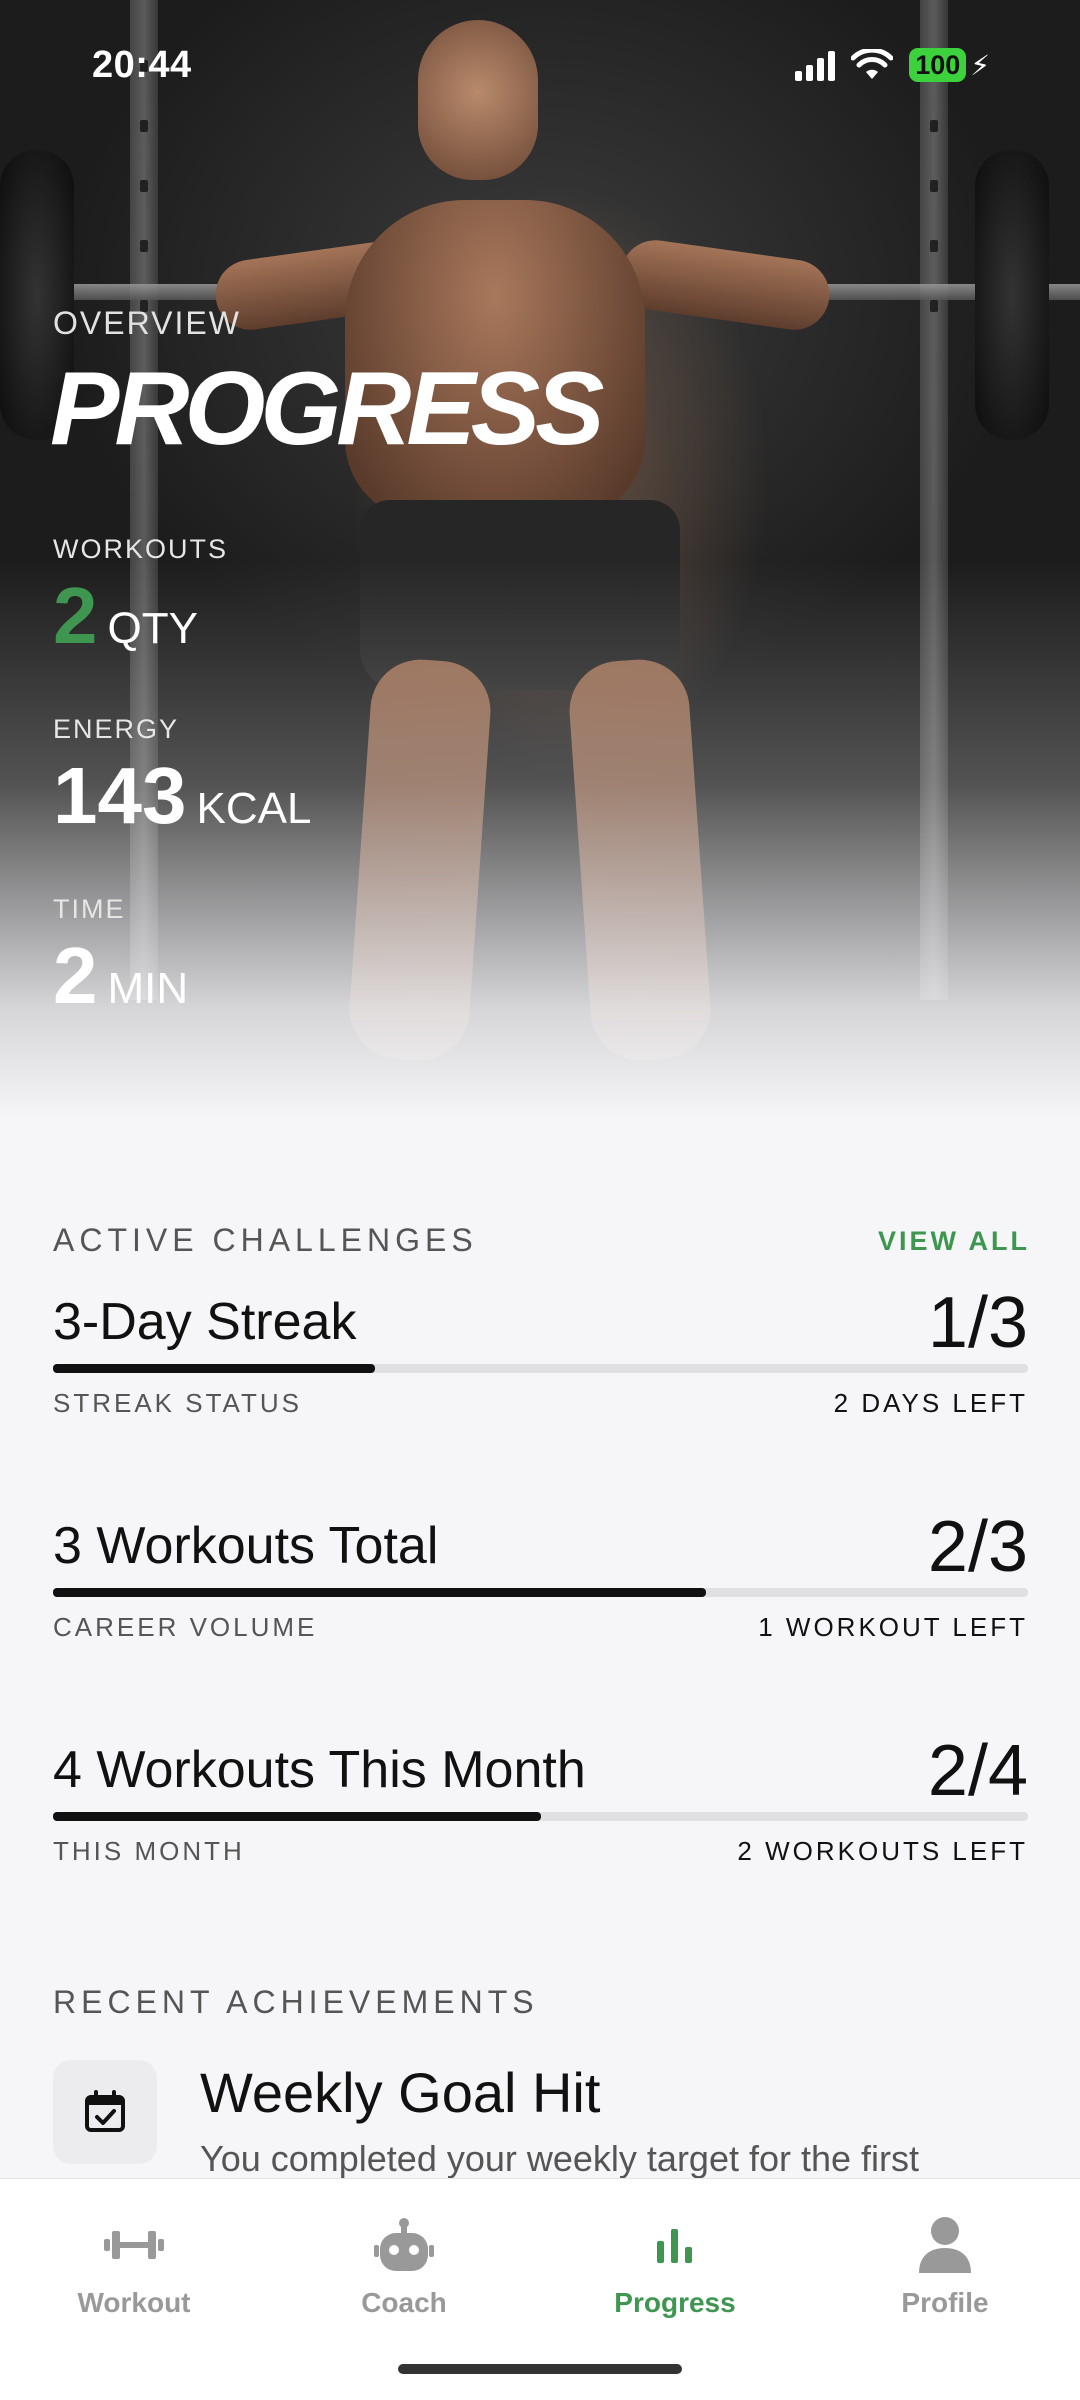  Describe the element at coordinates (400, 2092) in the screenshot. I see `achievement-title: Weekly Goal Hit` at that location.